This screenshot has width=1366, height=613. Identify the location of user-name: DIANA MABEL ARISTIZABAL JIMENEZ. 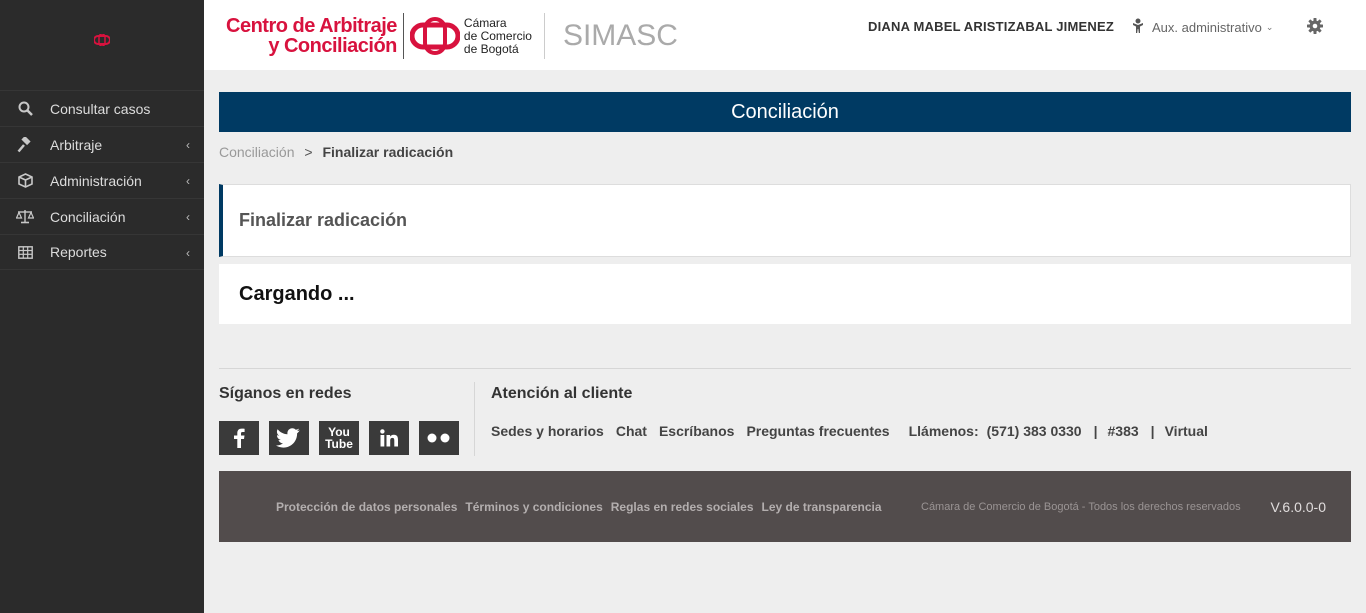
(991, 26).